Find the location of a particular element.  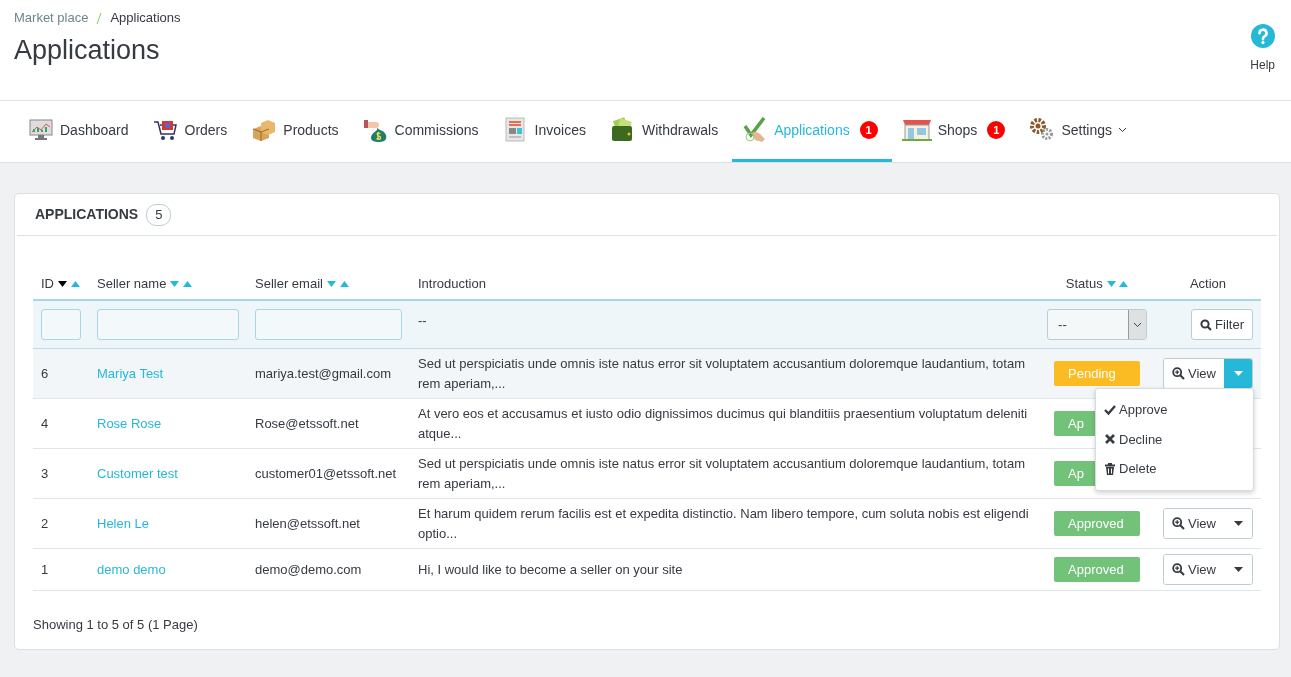

close-icon is located at coordinates (1110, 439).